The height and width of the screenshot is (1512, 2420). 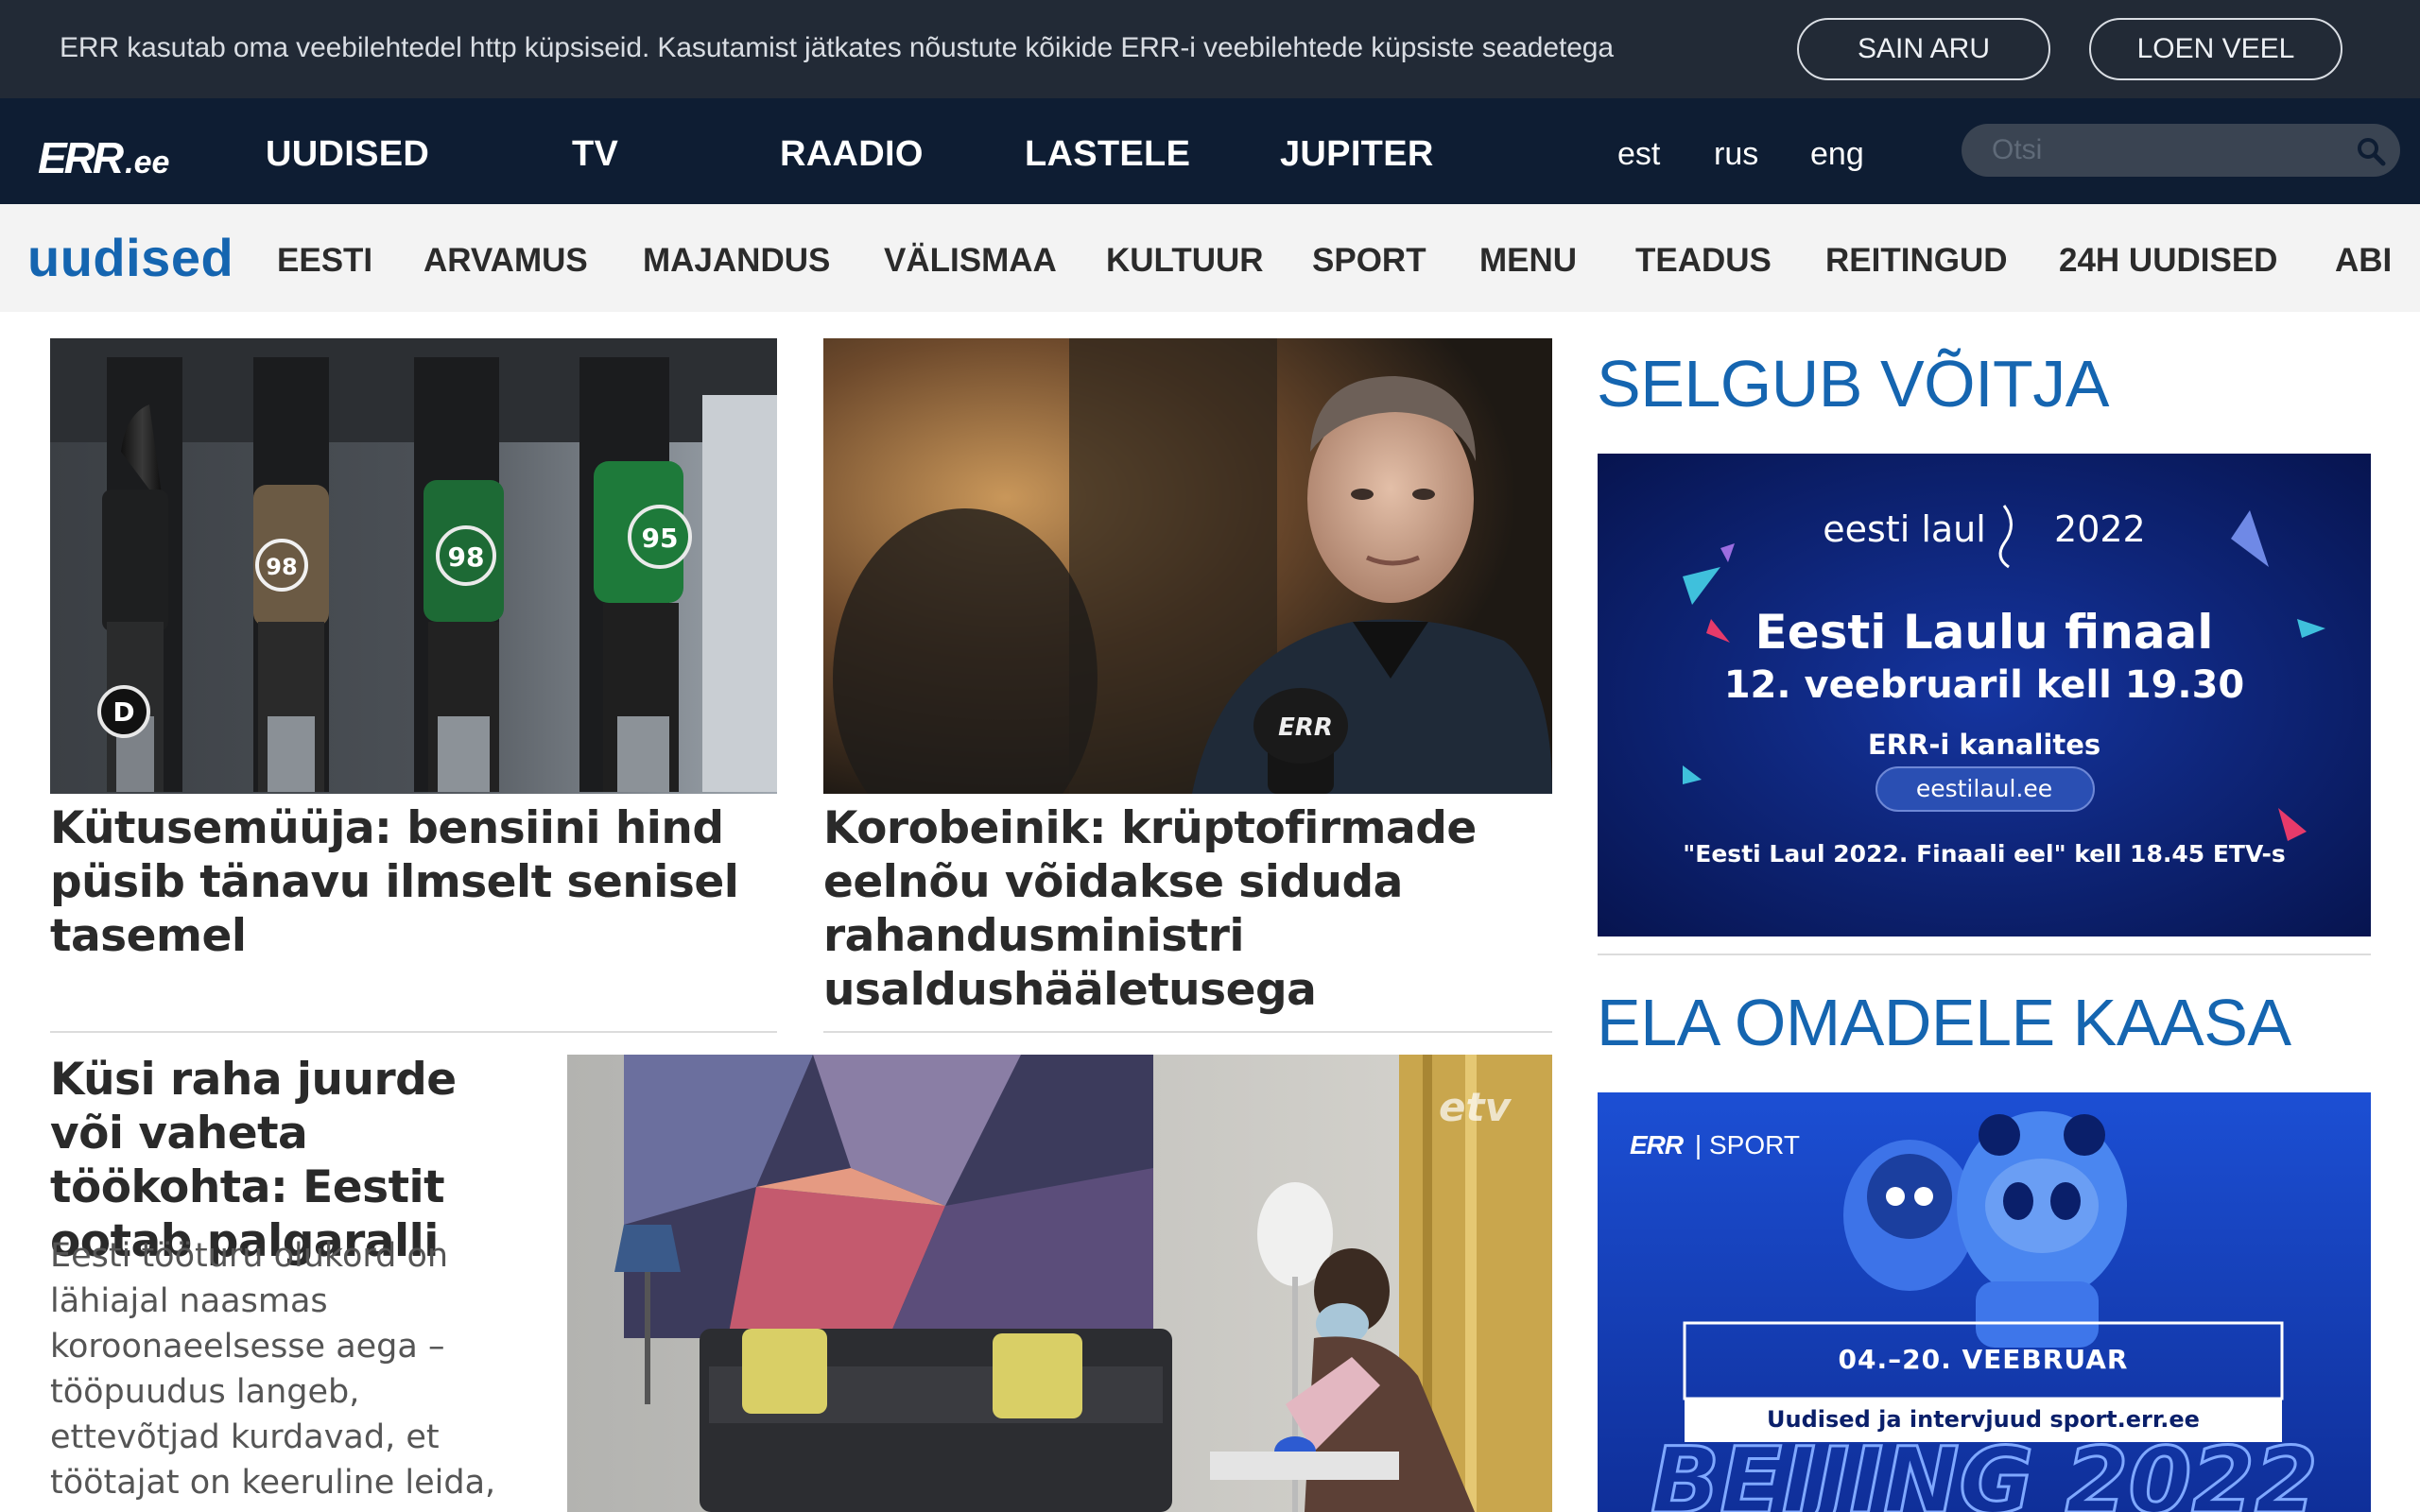 I want to click on section-link-teadus: TEADUS, so click(x=1703, y=261).